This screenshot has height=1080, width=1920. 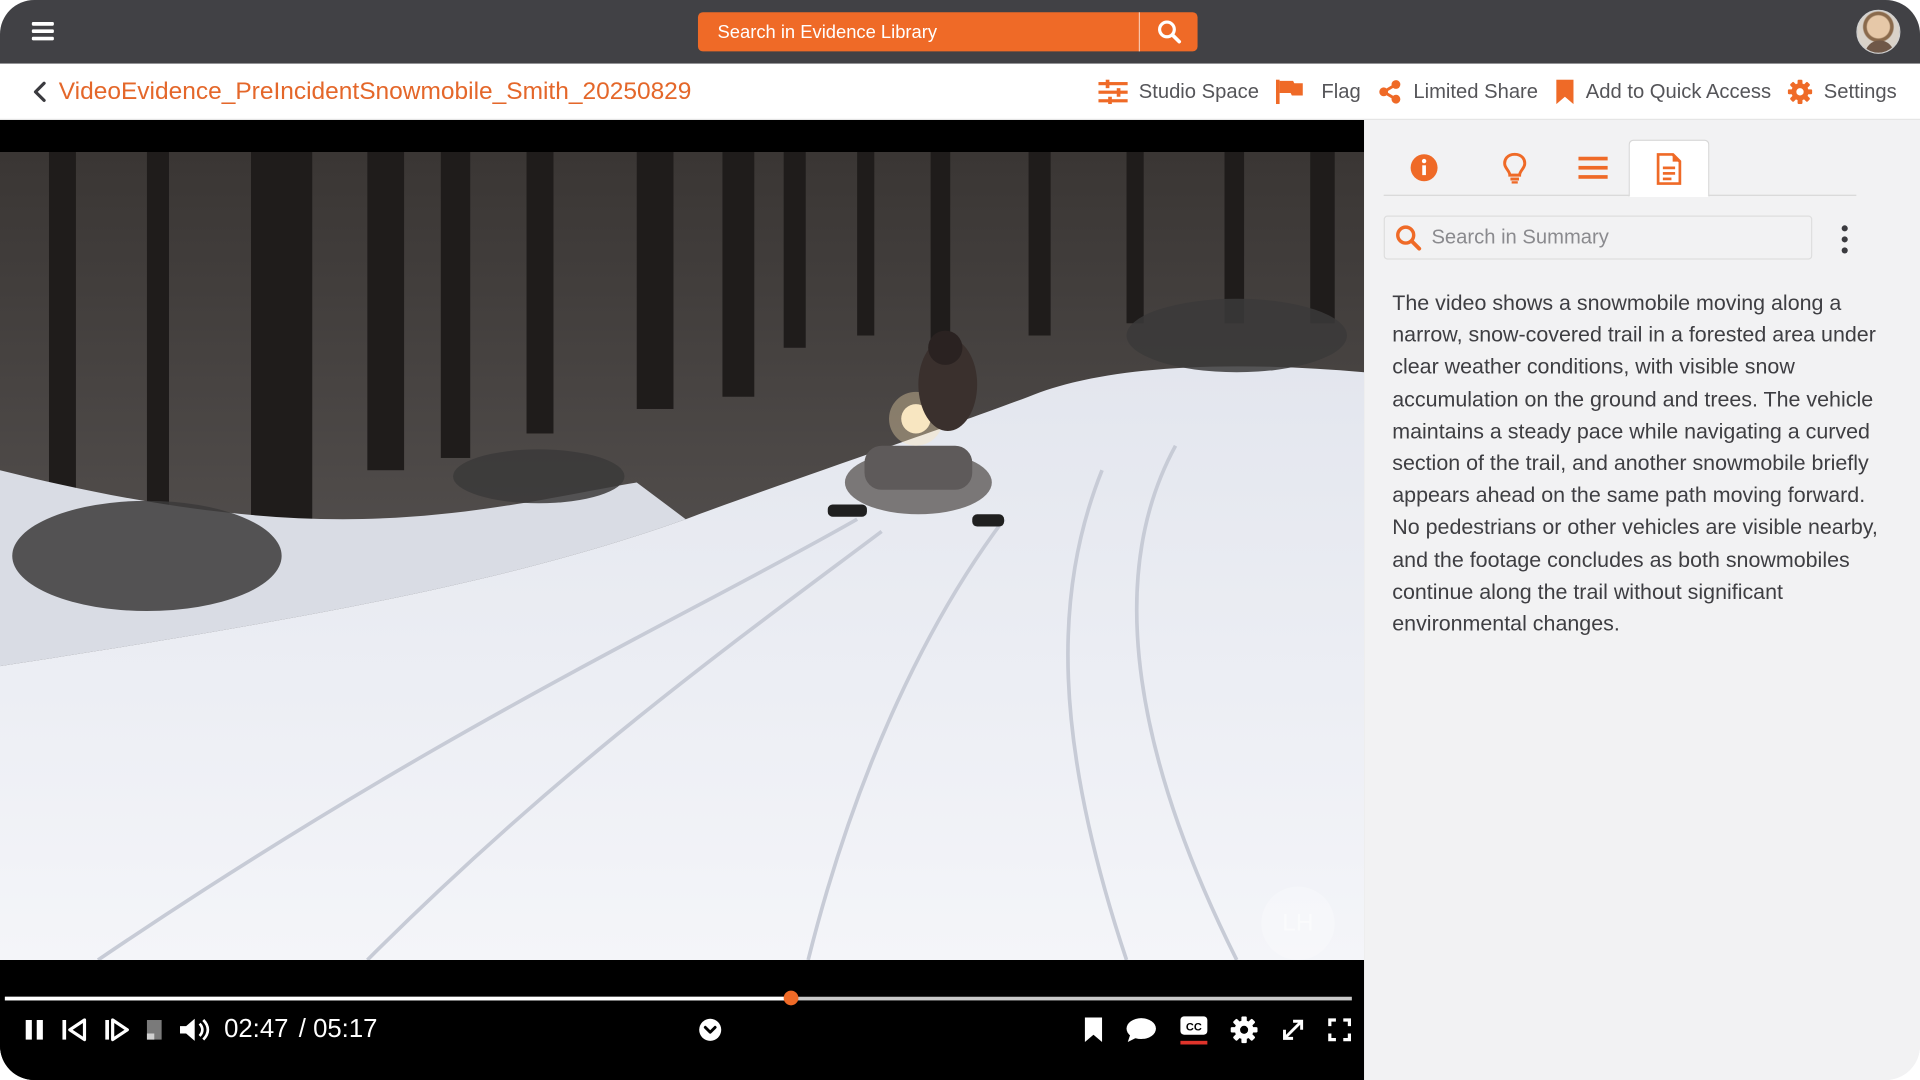 I want to click on search-button, so click(x=1168, y=32).